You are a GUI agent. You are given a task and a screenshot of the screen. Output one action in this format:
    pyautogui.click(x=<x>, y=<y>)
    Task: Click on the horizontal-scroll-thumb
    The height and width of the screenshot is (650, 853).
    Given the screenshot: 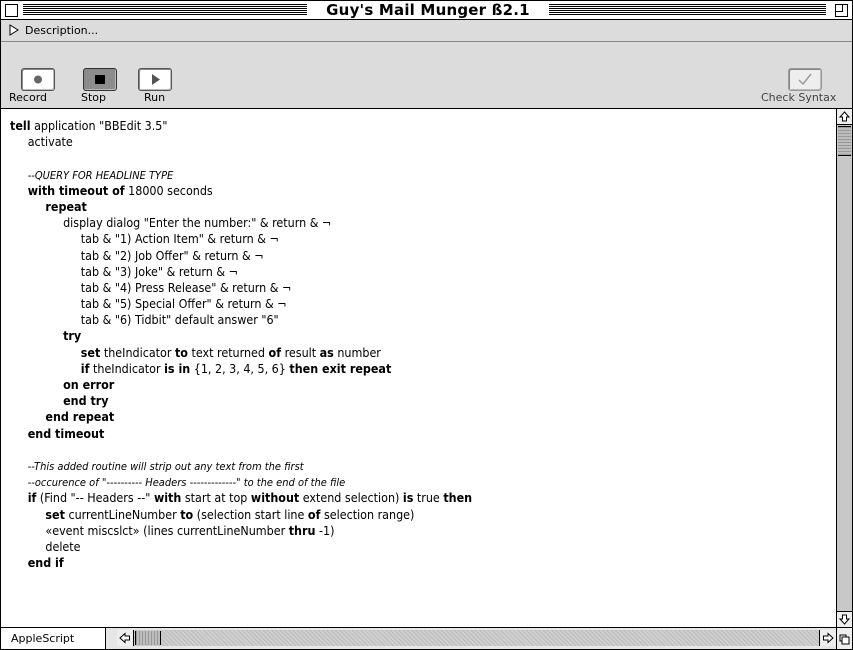 What is the action you would take?
    pyautogui.click(x=148, y=638)
    